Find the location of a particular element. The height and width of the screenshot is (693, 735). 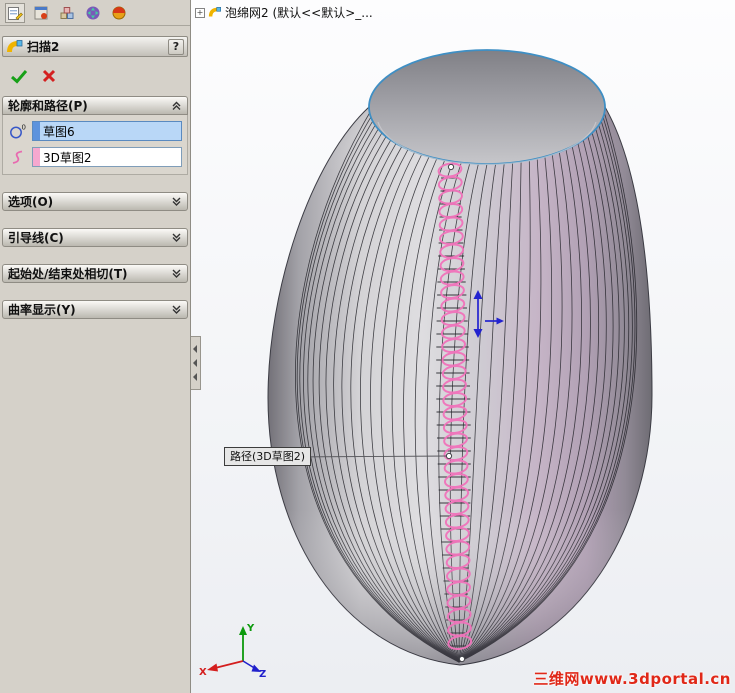

group-header-curvature-display: 曲率显示(Y) is located at coordinates (95, 309).